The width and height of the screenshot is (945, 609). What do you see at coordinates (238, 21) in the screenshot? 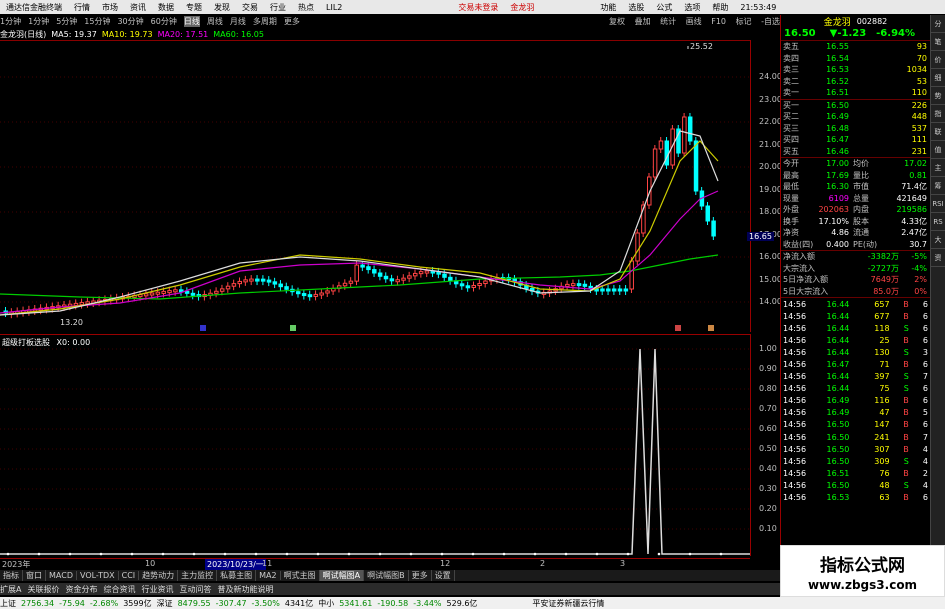
I see `period-tab: 月线` at bounding box center [238, 21].